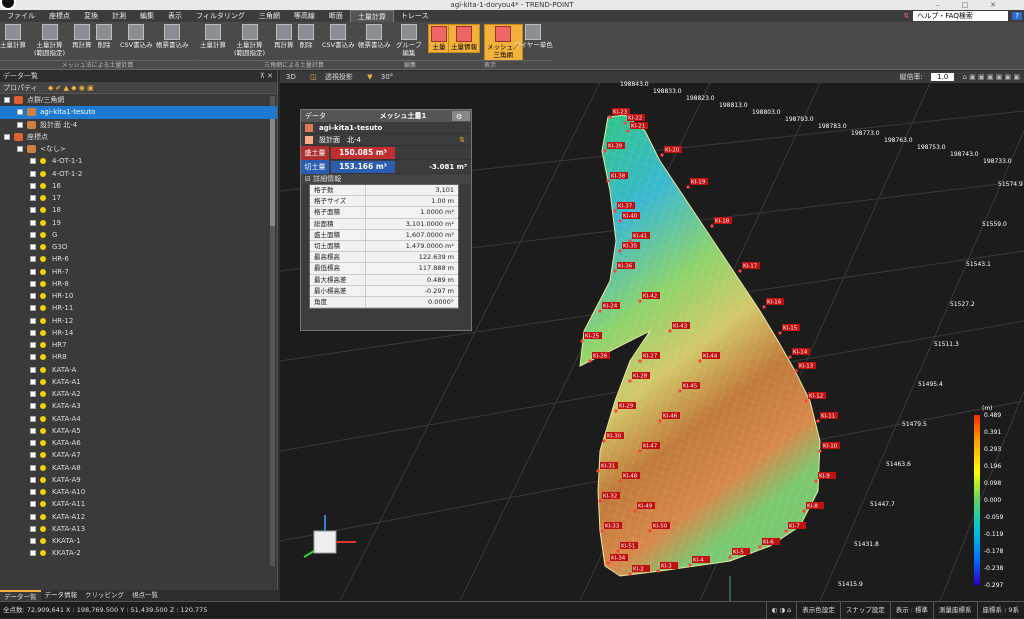  What do you see at coordinates (906, 16) in the screenshot?
I see `user-icon: ⇅` at bounding box center [906, 16].